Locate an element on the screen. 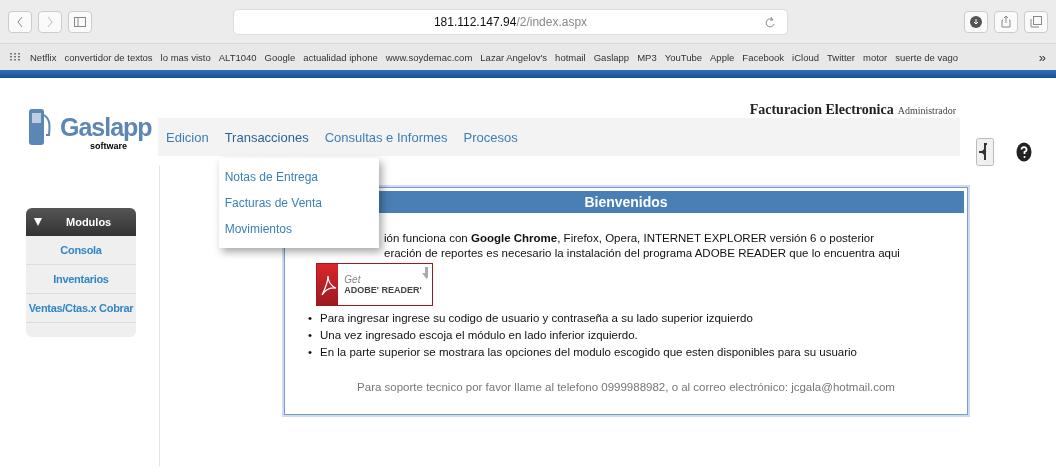 The width and height of the screenshot is (1056, 473). reload-icon is located at coordinates (770, 21).